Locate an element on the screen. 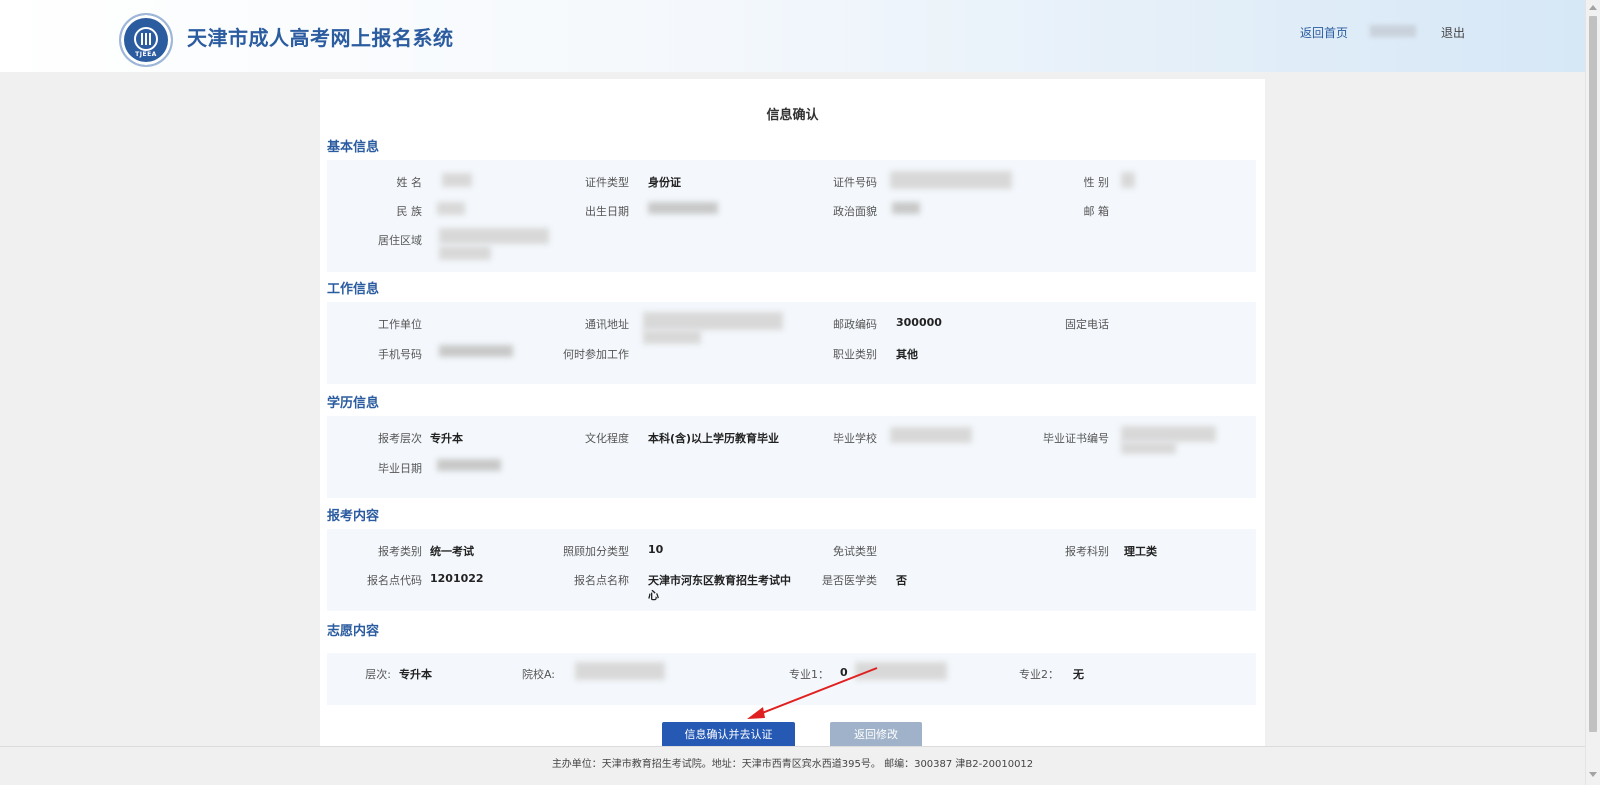 This screenshot has width=1600, height=785. bonus-value: 10 is located at coordinates (656, 549).